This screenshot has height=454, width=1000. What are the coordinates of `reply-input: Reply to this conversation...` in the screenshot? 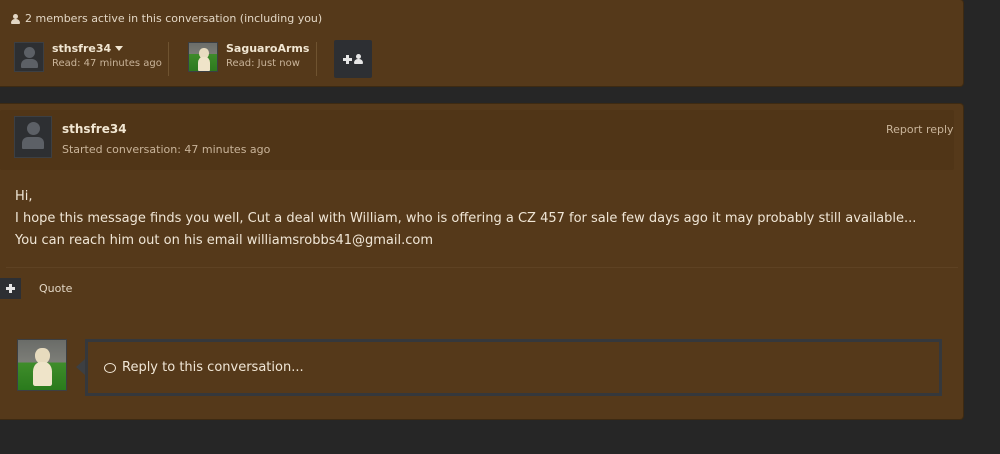 It's located at (513, 367).